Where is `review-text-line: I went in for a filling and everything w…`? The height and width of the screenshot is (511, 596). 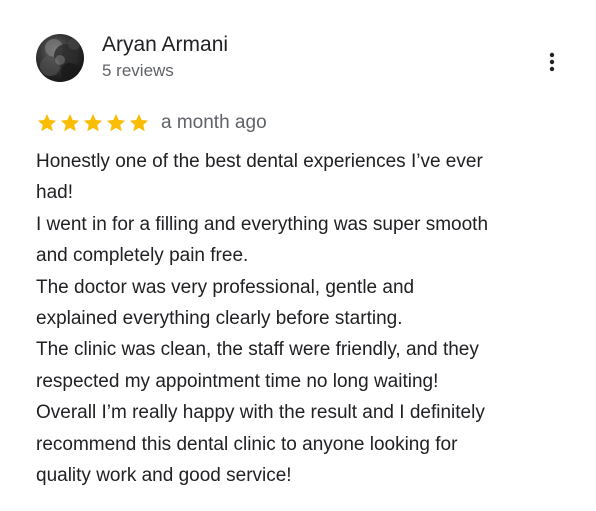
review-text-line: I went in for a filling and everything w… is located at coordinates (262, 224).